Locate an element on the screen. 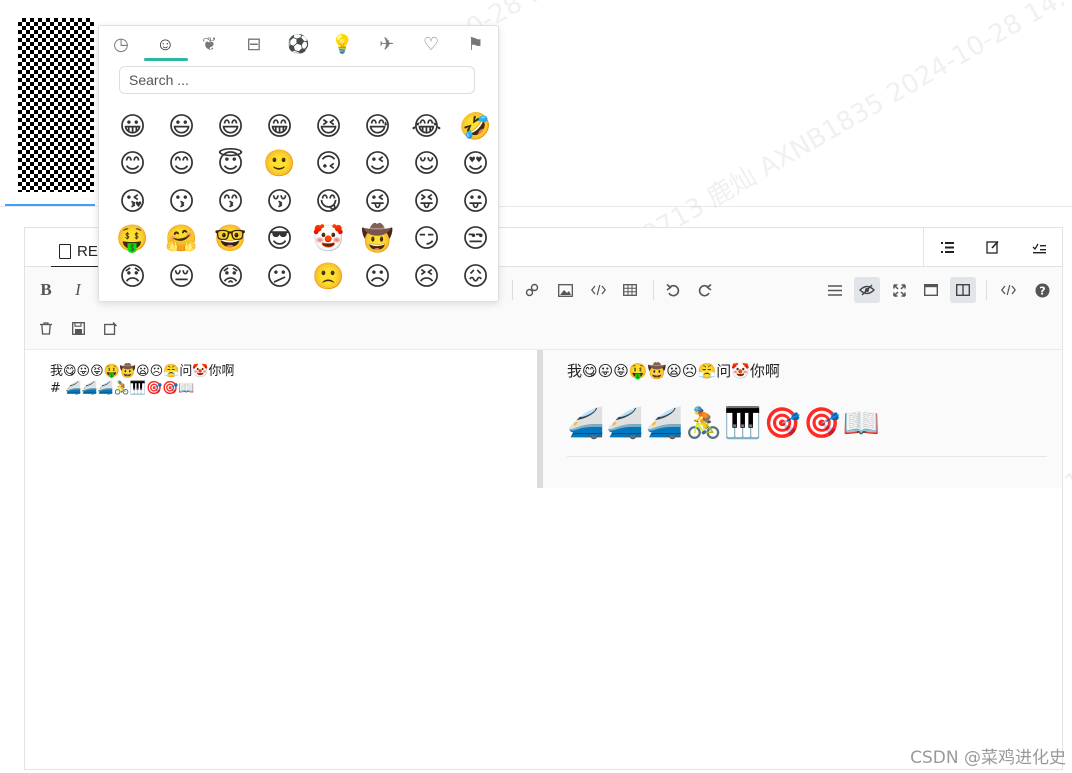  preview-toggle-icon is located at coordinates (867, 290).